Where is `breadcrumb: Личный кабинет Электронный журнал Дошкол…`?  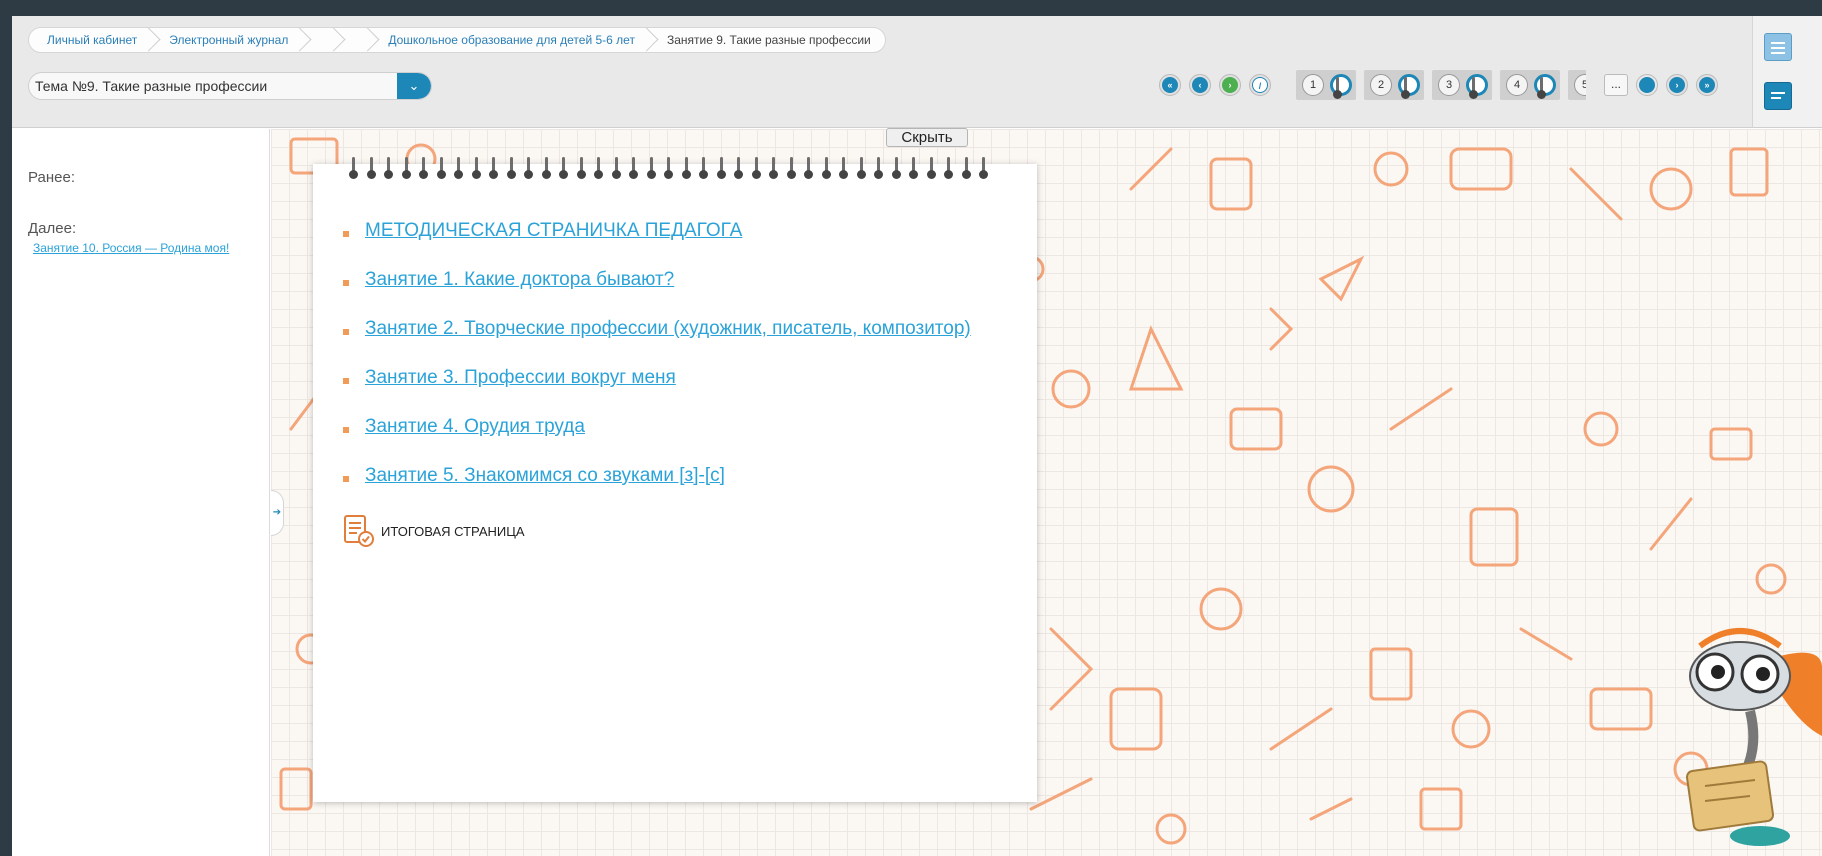 breadcrumb: Личный кабинет Электронный журнал Дошкол… is located at coordinates (457, 40).